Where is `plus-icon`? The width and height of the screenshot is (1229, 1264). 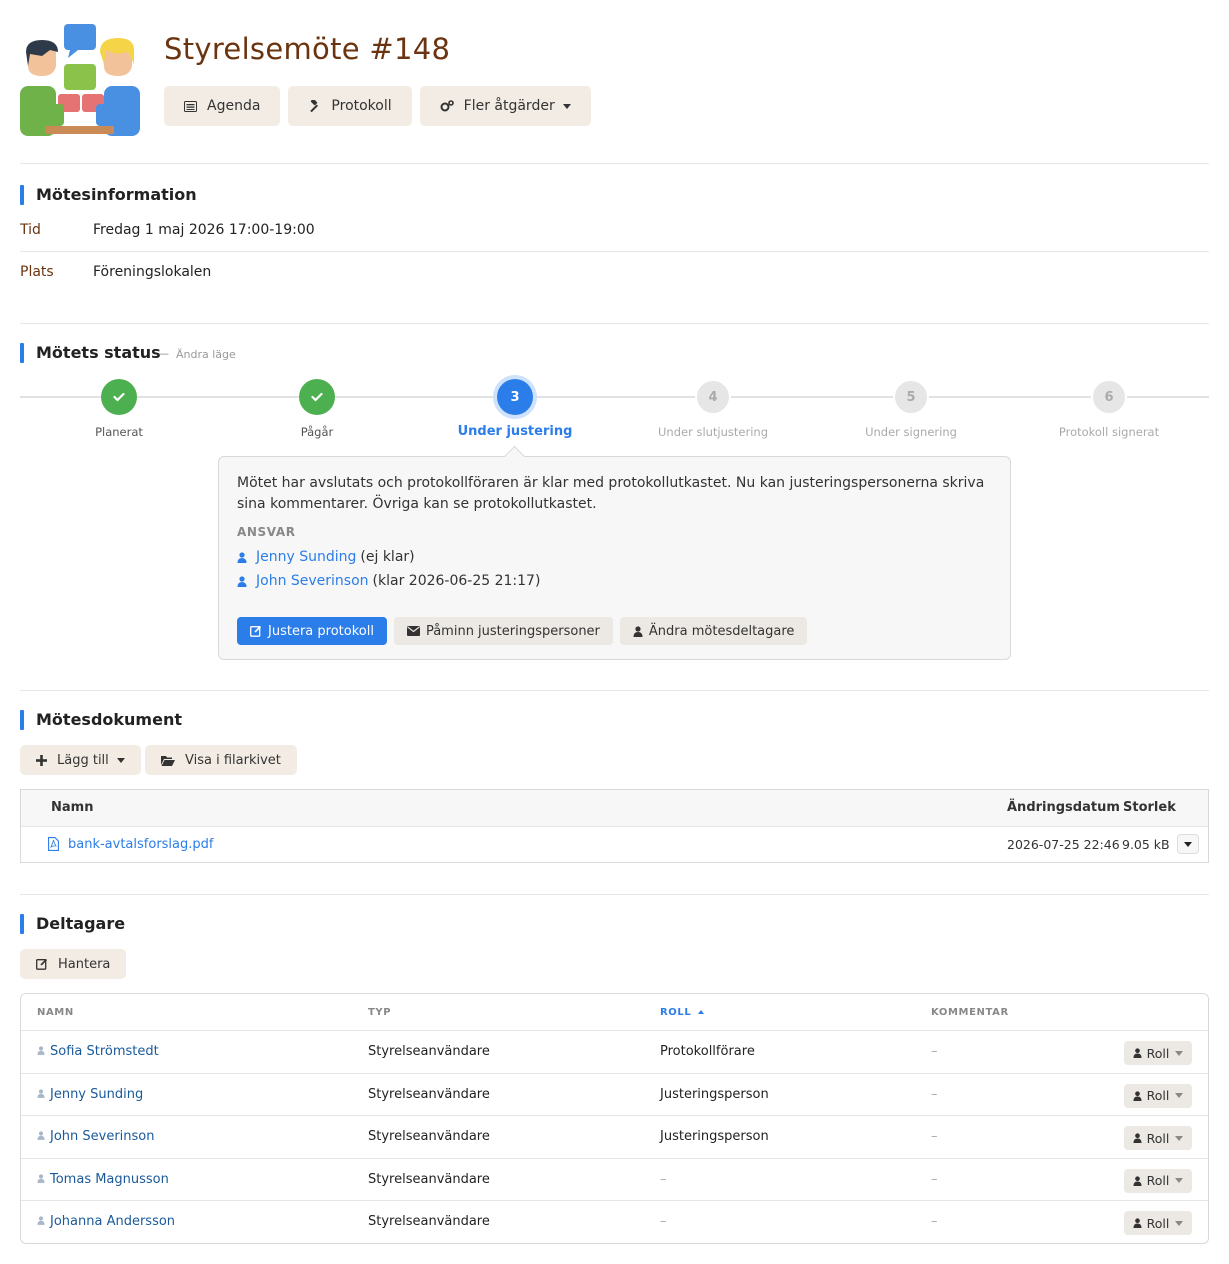 plus-icon is located at coordinates (41, 760).